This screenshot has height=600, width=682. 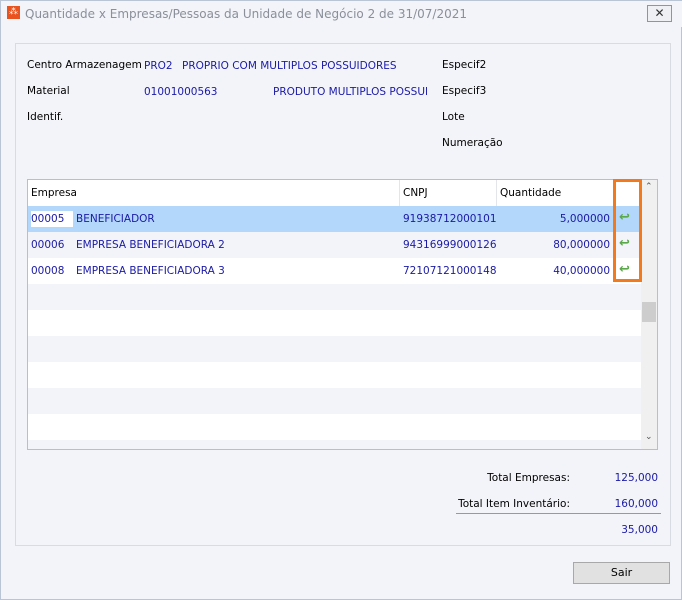 I want to click on material-label: Material, so click(x=48, y=91).